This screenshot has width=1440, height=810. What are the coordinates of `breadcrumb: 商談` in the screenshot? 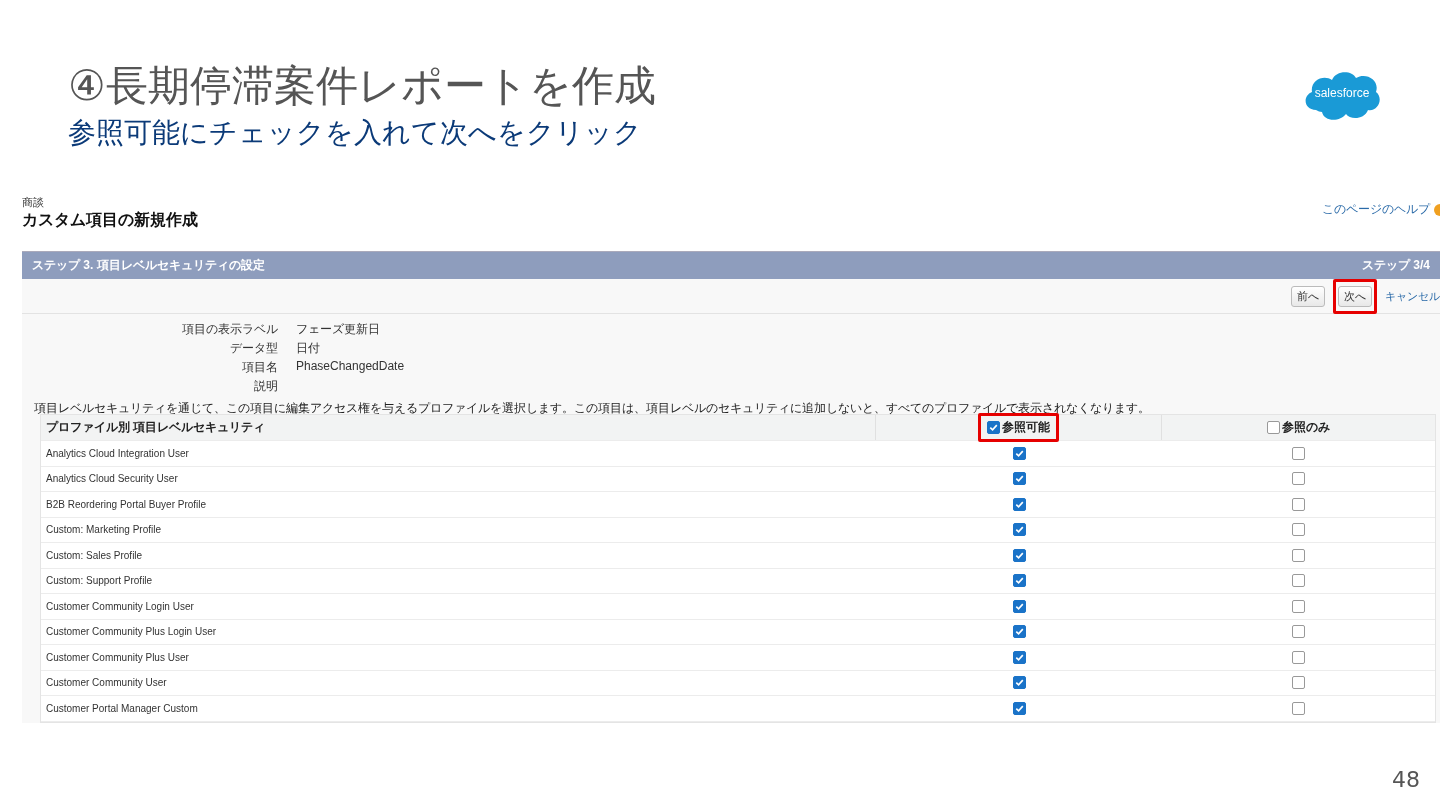 It's located at (33, 202).